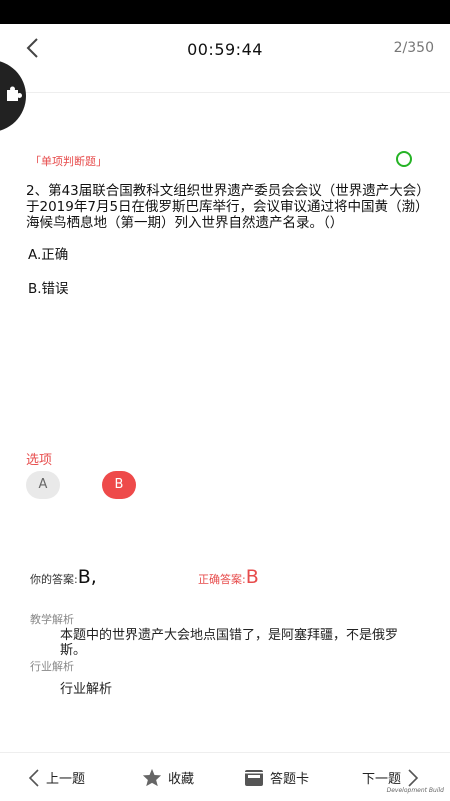 This screenshot has height=801, width=450. Describe the element at coordinates (54, 579) in the screenshot. I see `your-answer-label: 你的答案:` at that location.